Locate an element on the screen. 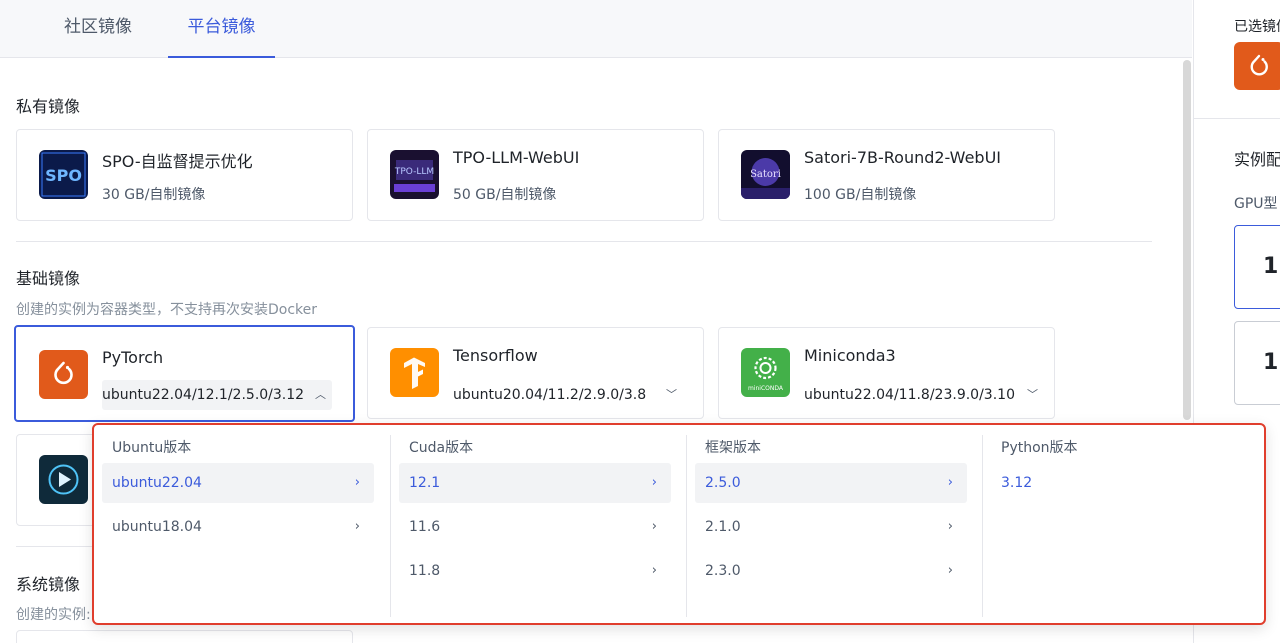  column-header: 框架版本 is located at coordinates (733, 448).